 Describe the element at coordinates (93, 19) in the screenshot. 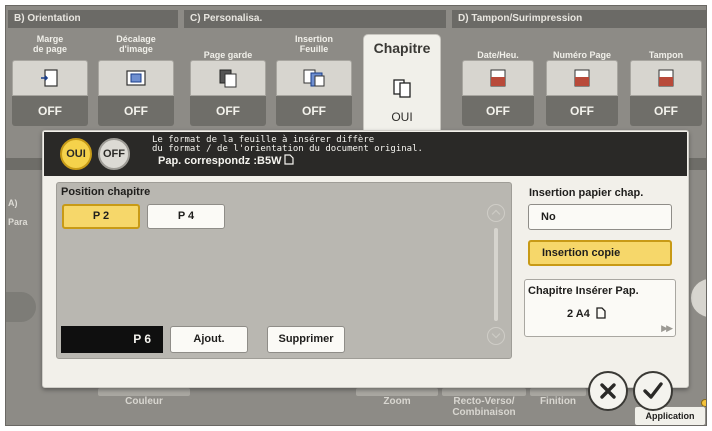

I see `group-header-orientation: B) Orientation` at that location.